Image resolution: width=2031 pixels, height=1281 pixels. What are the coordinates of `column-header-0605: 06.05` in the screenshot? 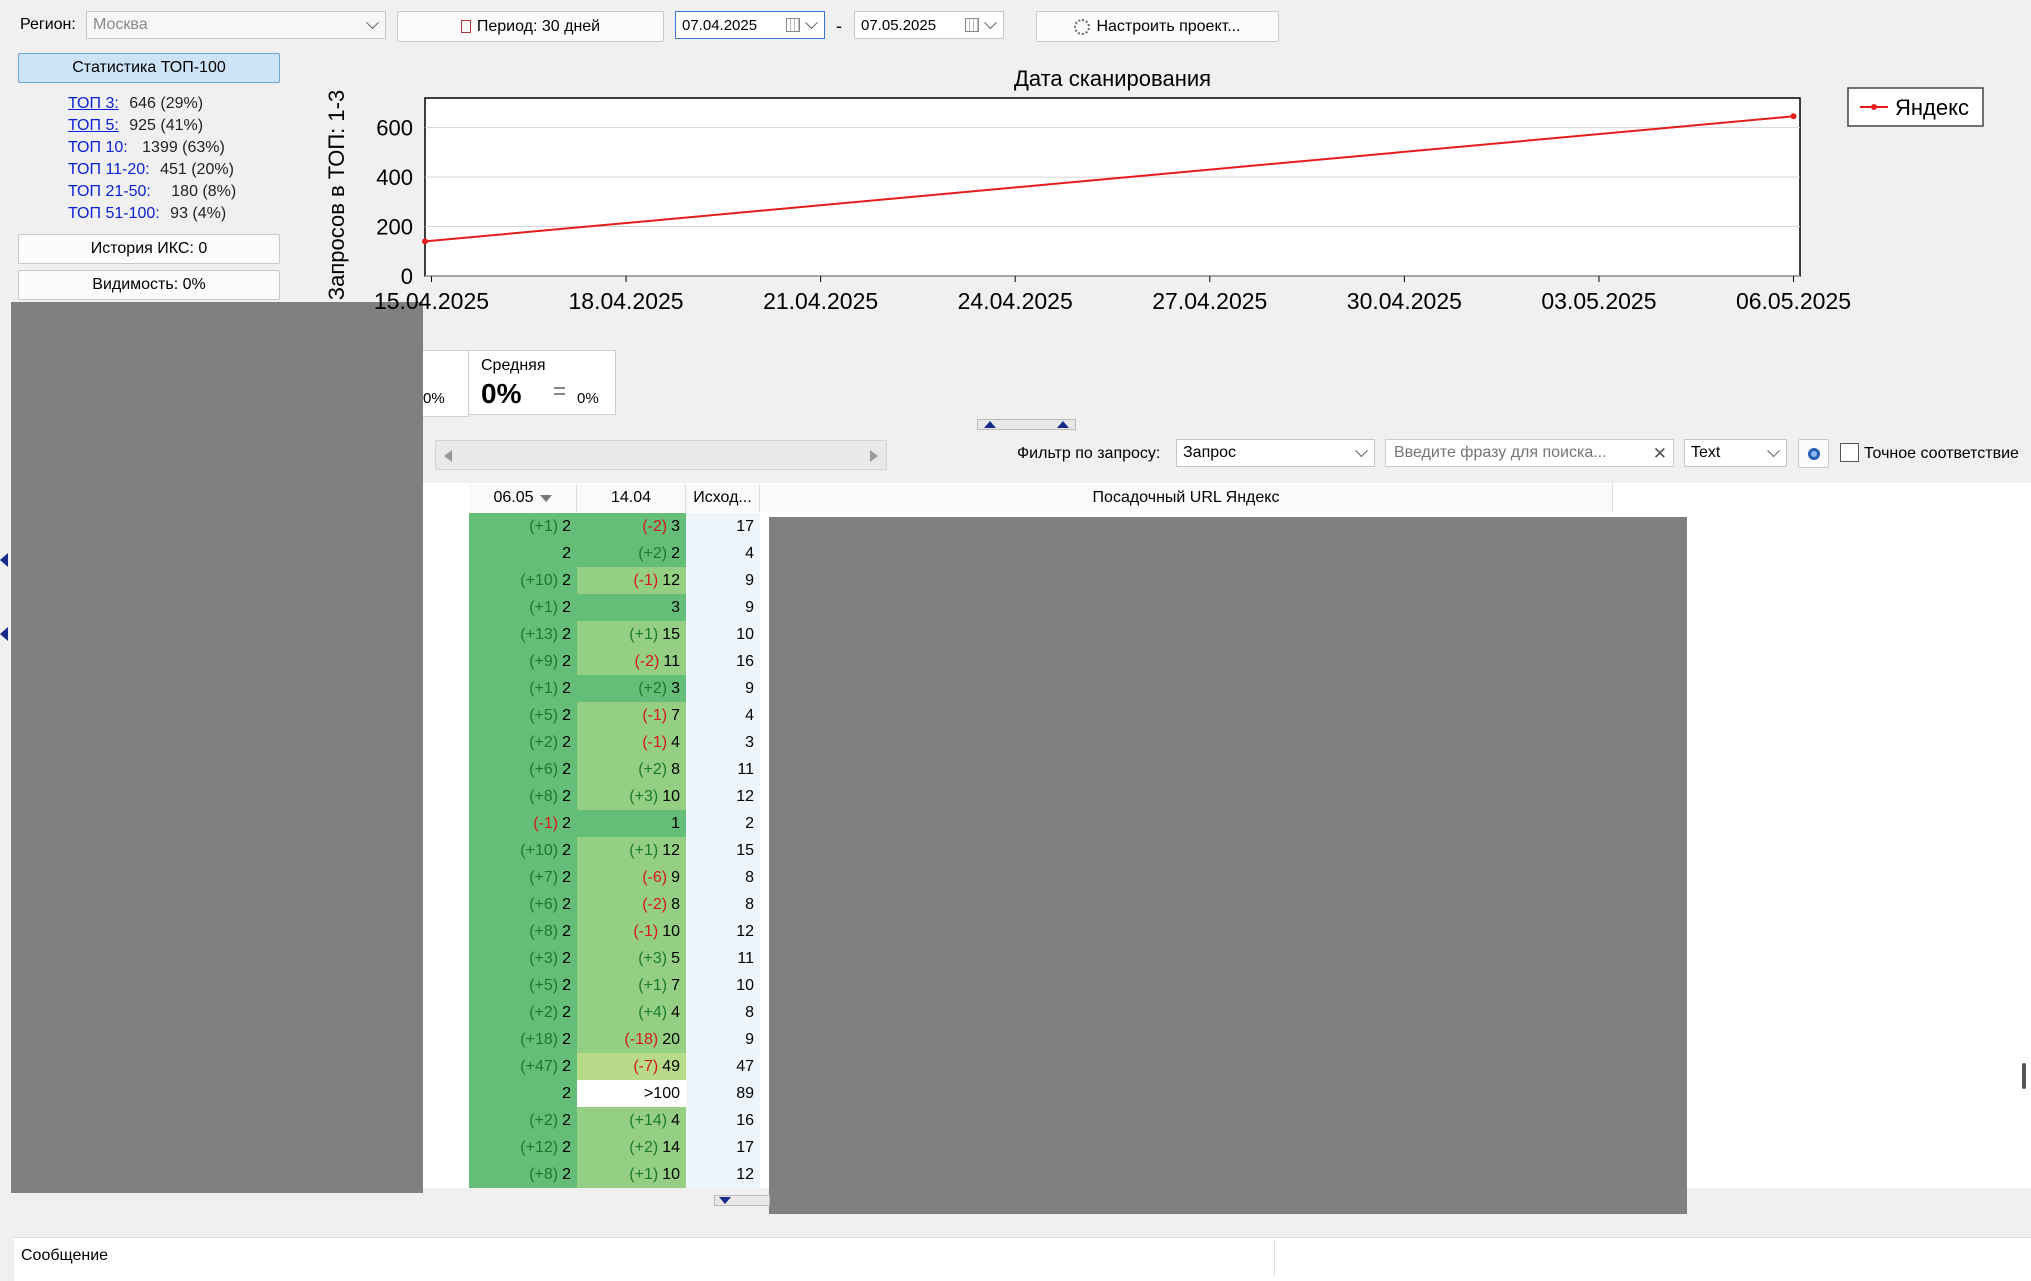 It's located at (523, 498).